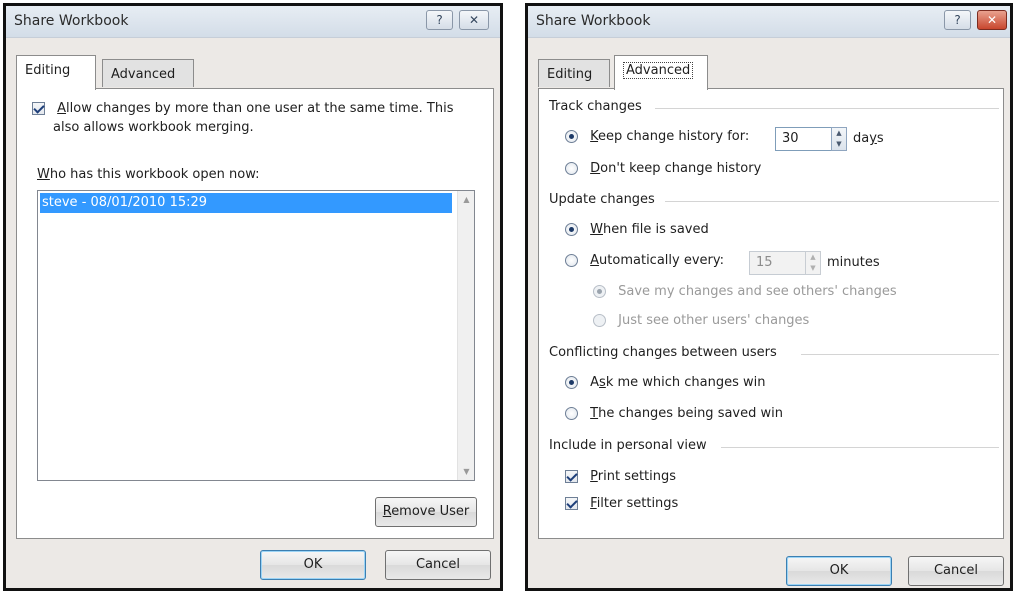 Image resolution: width=1016 pixels, height=591 pixels. I want to click on minutes-label: minutes, so click(853, 262).